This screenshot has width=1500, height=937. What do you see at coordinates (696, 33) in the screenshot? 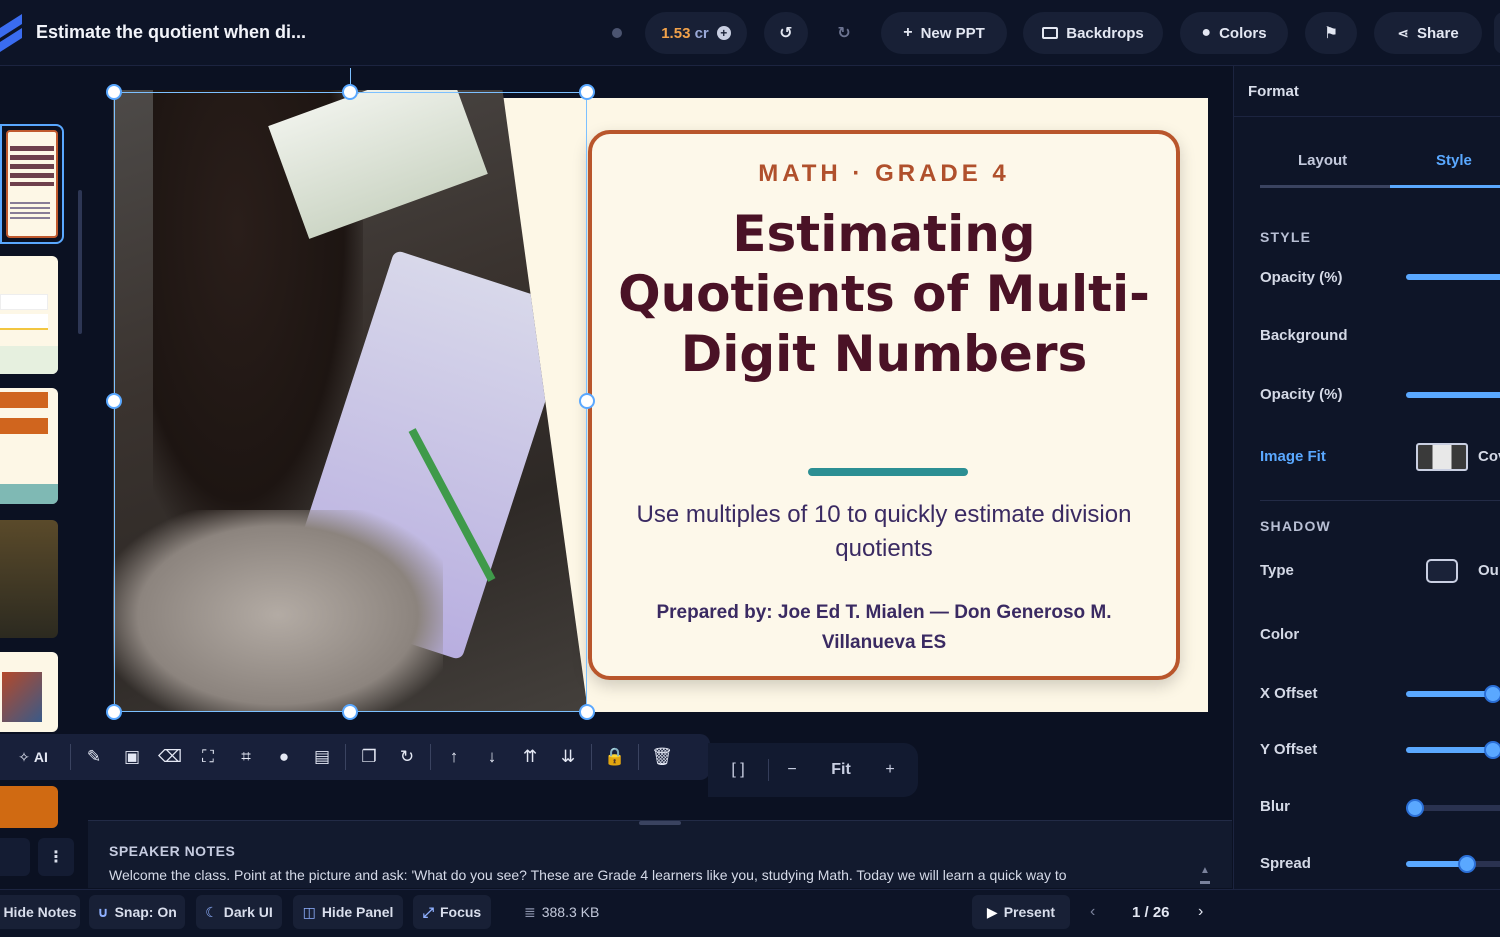
I see `credits-button: 1.53 cr +` at bounding box center [696, 33].